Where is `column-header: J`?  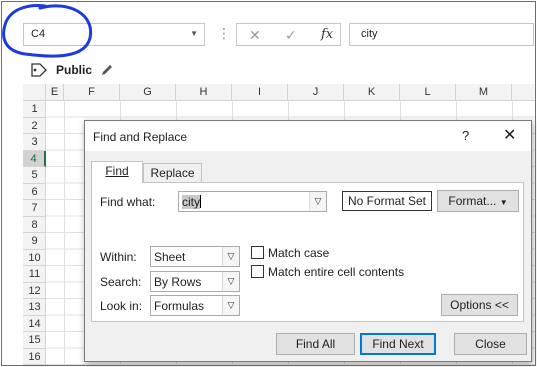 column-header: J is located at coordinates (316, 92).